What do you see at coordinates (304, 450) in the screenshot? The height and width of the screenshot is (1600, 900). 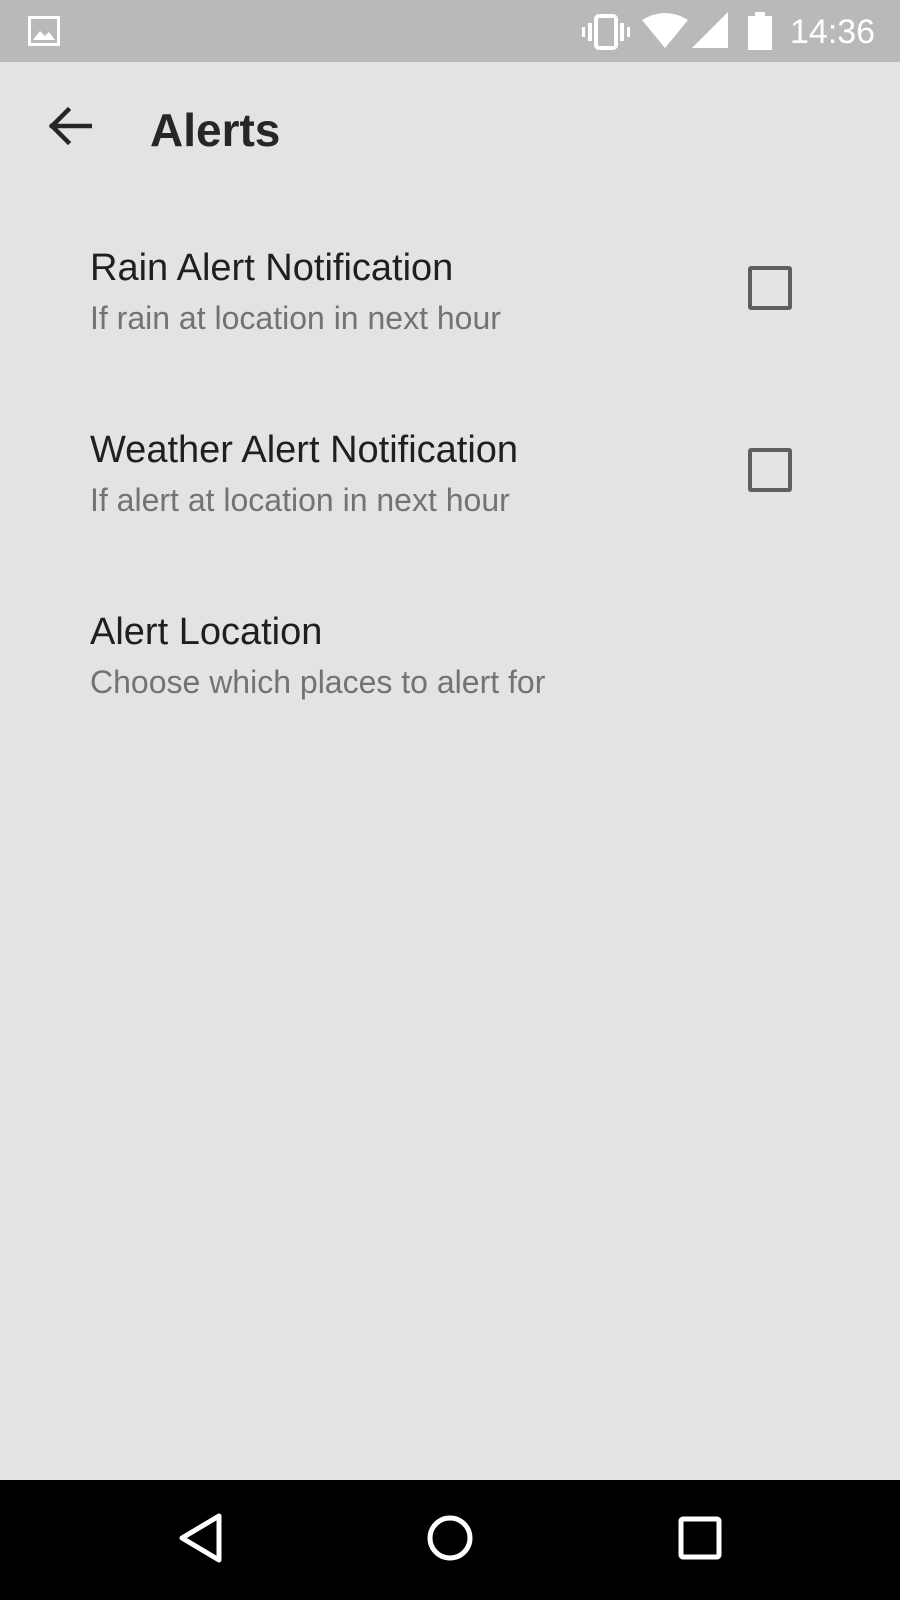 I see `preference-title: Weather Alert Notification` at bounding box center [304, 450].